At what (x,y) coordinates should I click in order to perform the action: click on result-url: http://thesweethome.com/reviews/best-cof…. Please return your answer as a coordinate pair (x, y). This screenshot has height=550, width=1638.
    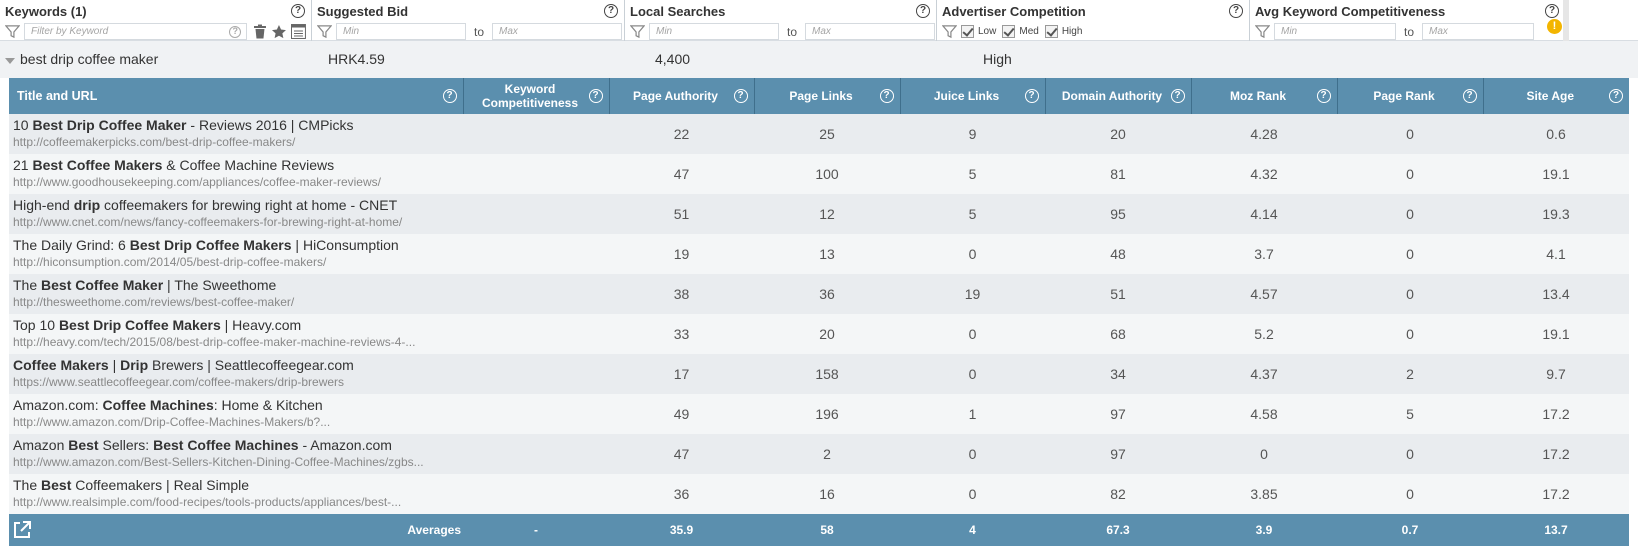
    Looking at the image, I should click on (238, 302).